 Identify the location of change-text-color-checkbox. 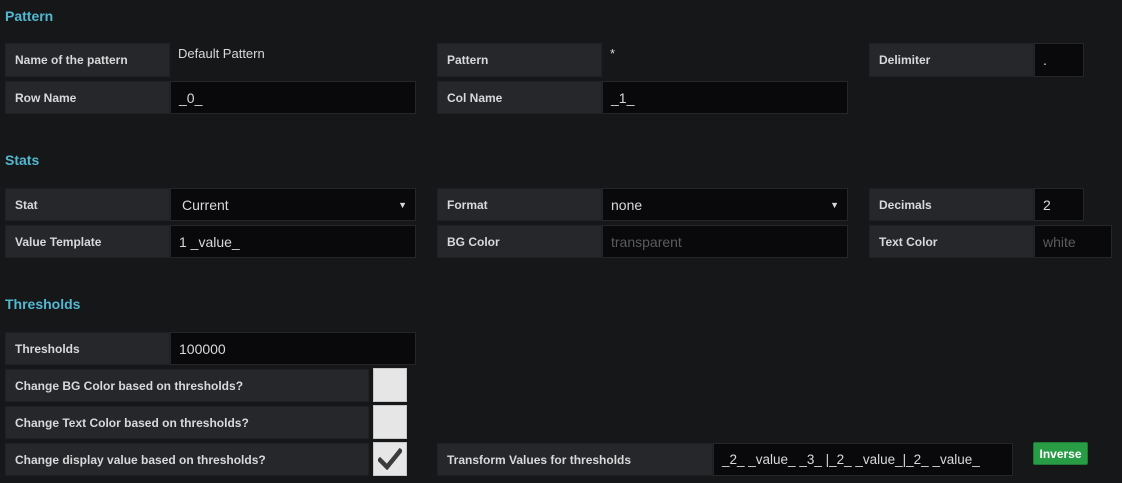
(390, 422).